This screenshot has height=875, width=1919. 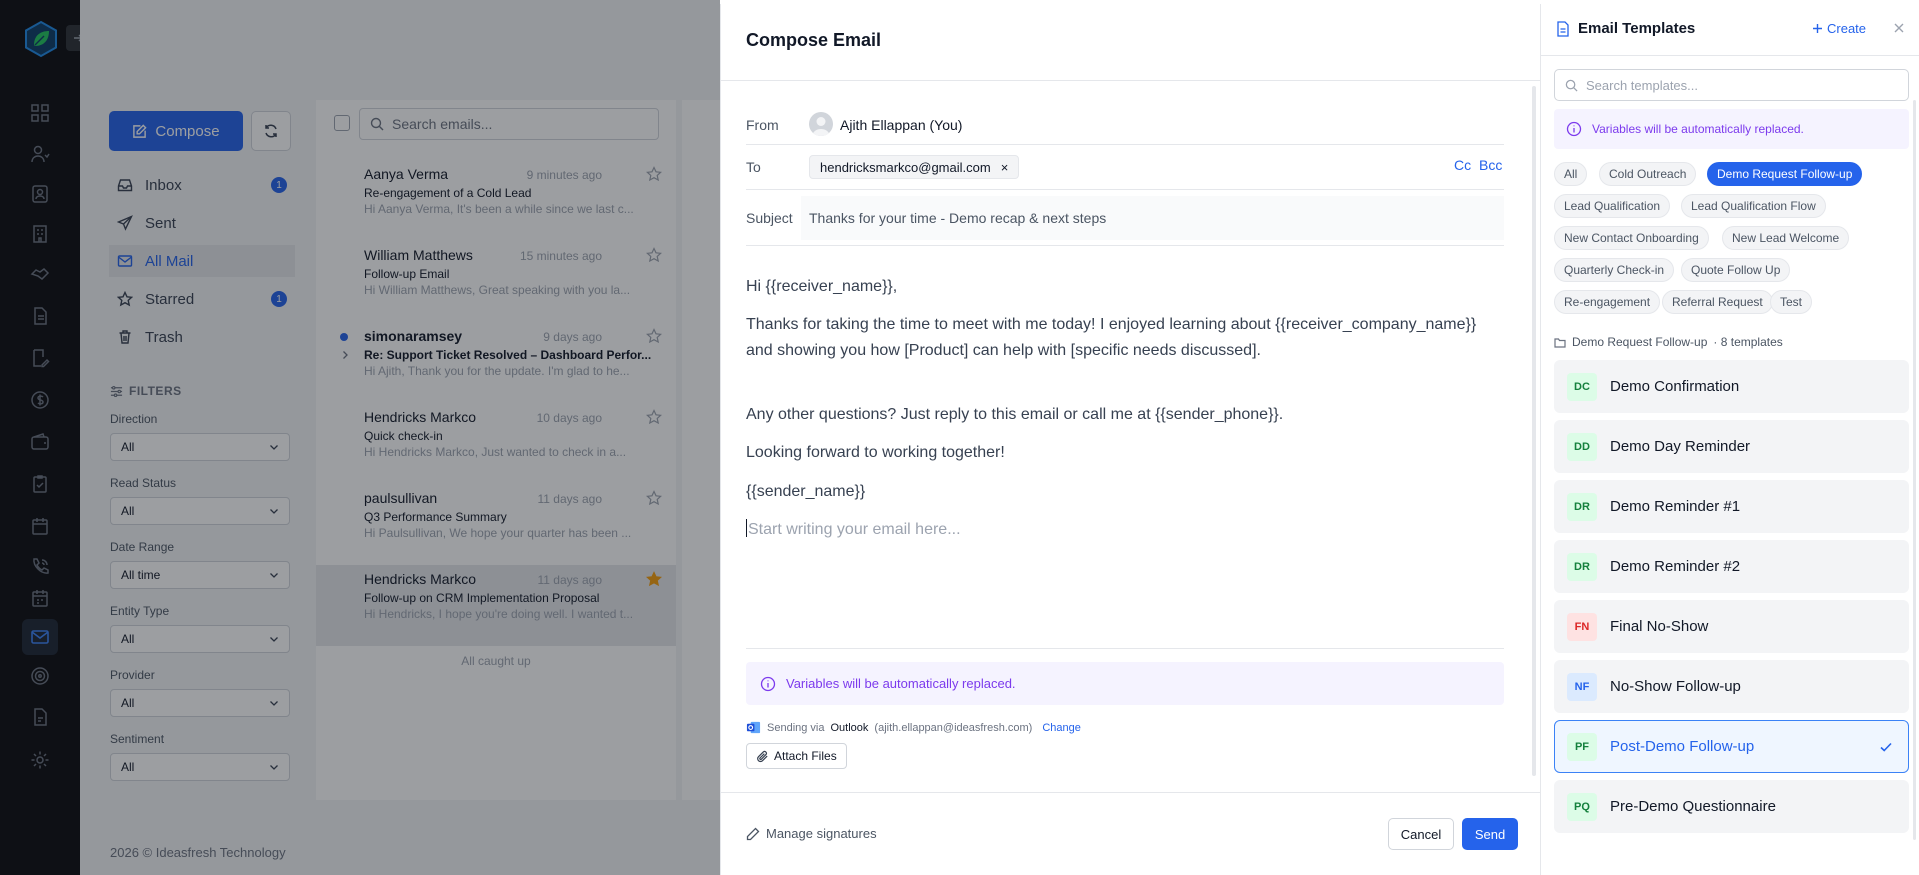 I want to click on template-initials-badge: DD, so click(x=1582, y=447).